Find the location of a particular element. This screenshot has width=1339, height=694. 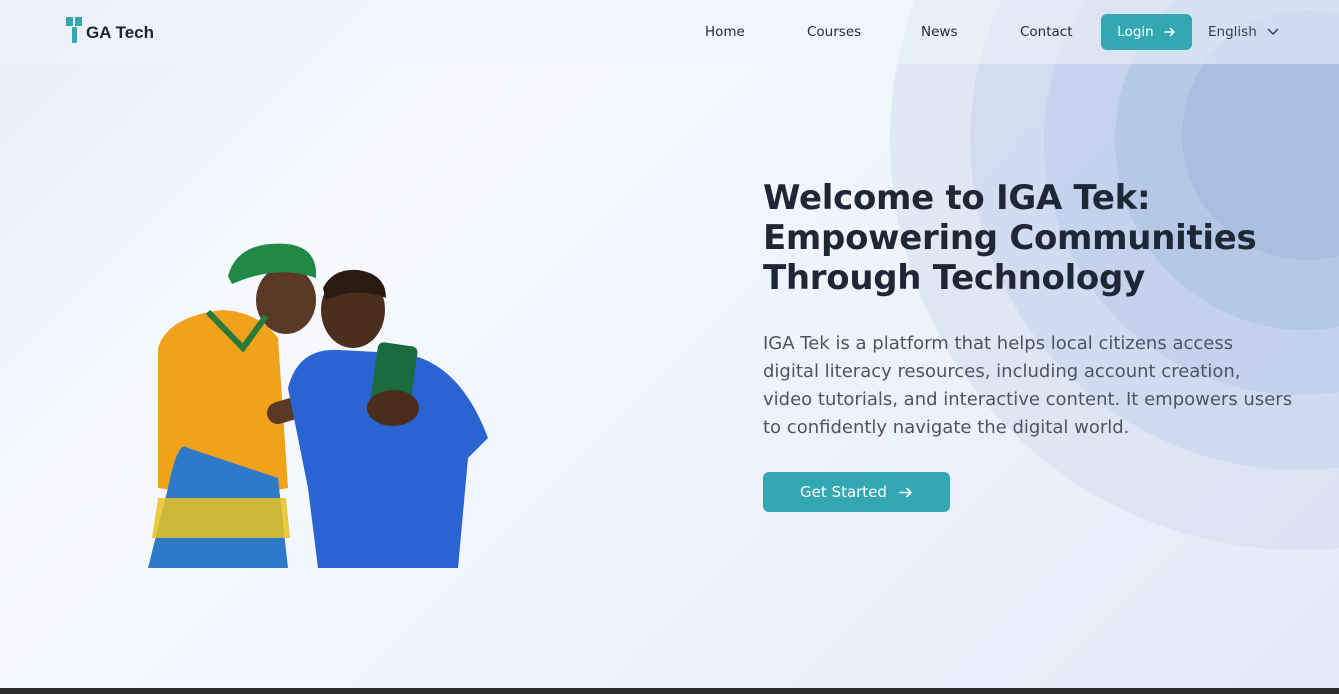

nav-link-contact: Contact is located at coordinates (1046, 32).